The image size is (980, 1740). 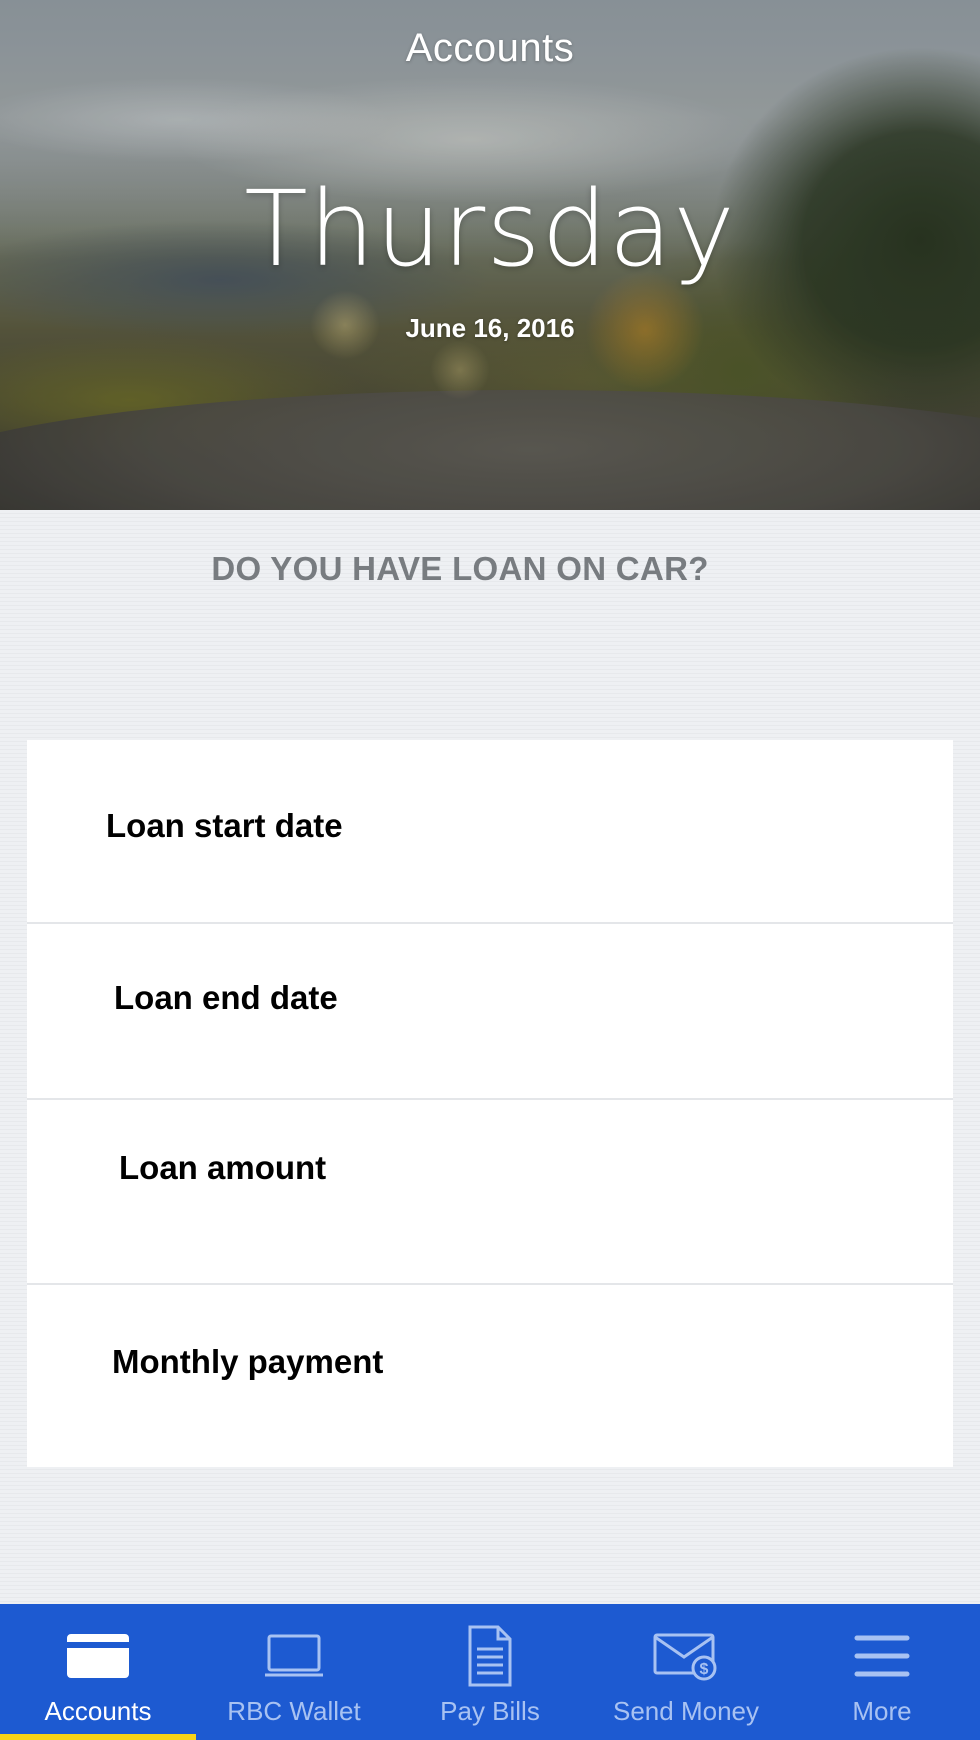 I want to click on tab-rbc-wallet: RBC Wallet, so click(x=294, y=1672).